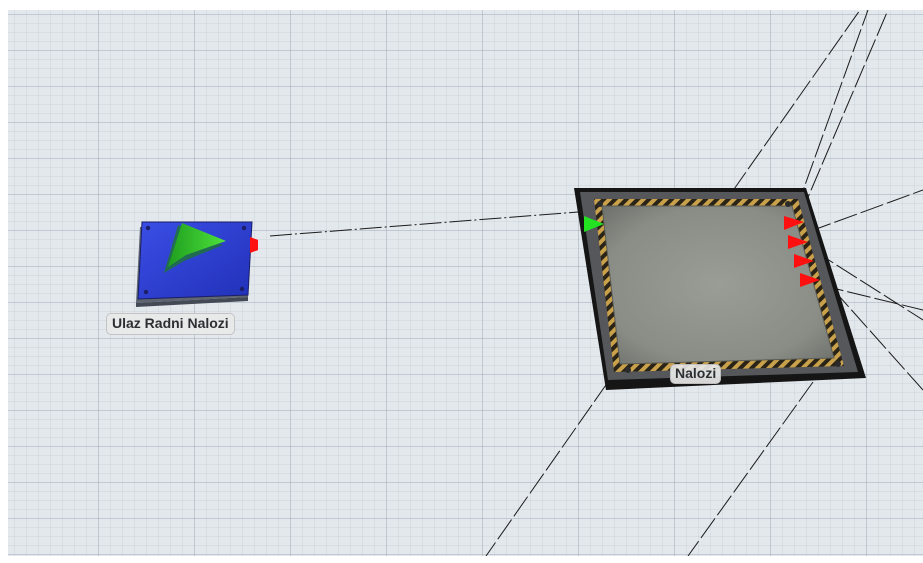 This screenshot has width=923, height=563. I want to click on source-output-port, so click(254, 245).